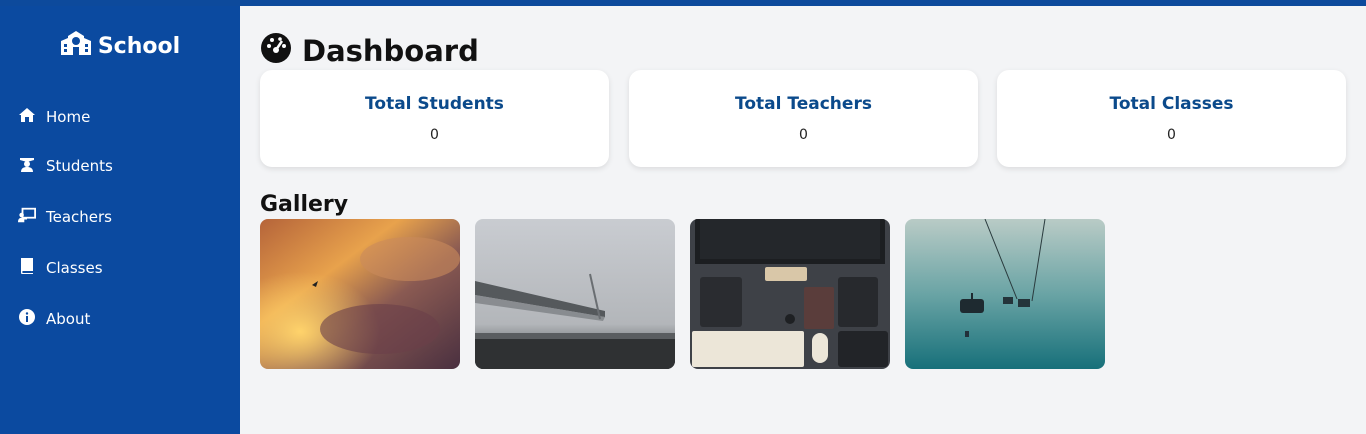  What do you see at coordinates (79, 166) in the screenshot?
I see `nav-label: Students` at bounding box center [79, 166].